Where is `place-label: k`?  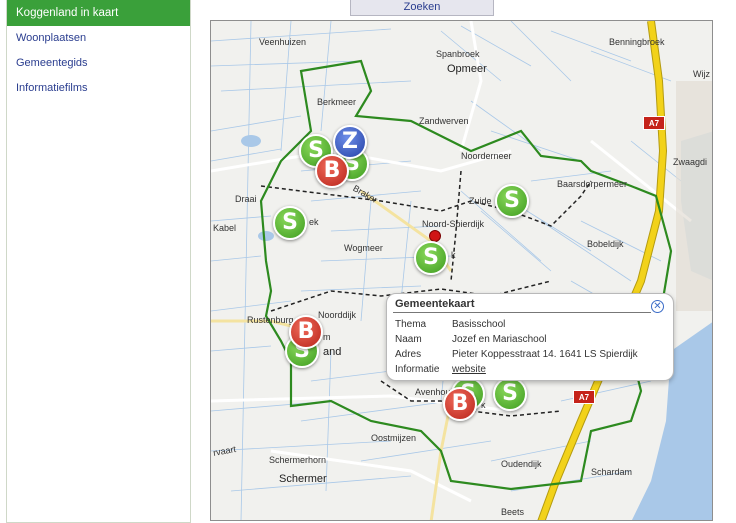
place-label: k is located at coordinates (453, 255).